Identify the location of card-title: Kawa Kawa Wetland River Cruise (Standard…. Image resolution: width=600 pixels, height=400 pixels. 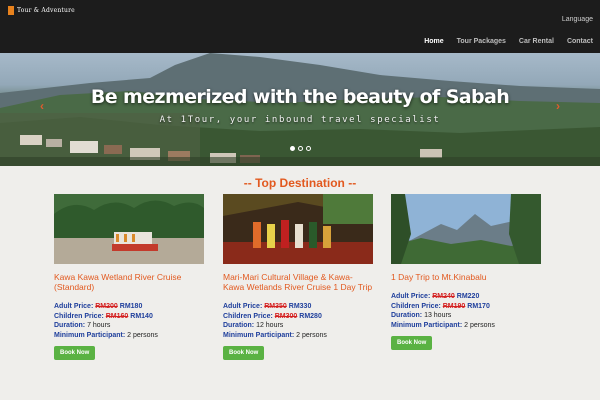
(129, 282).